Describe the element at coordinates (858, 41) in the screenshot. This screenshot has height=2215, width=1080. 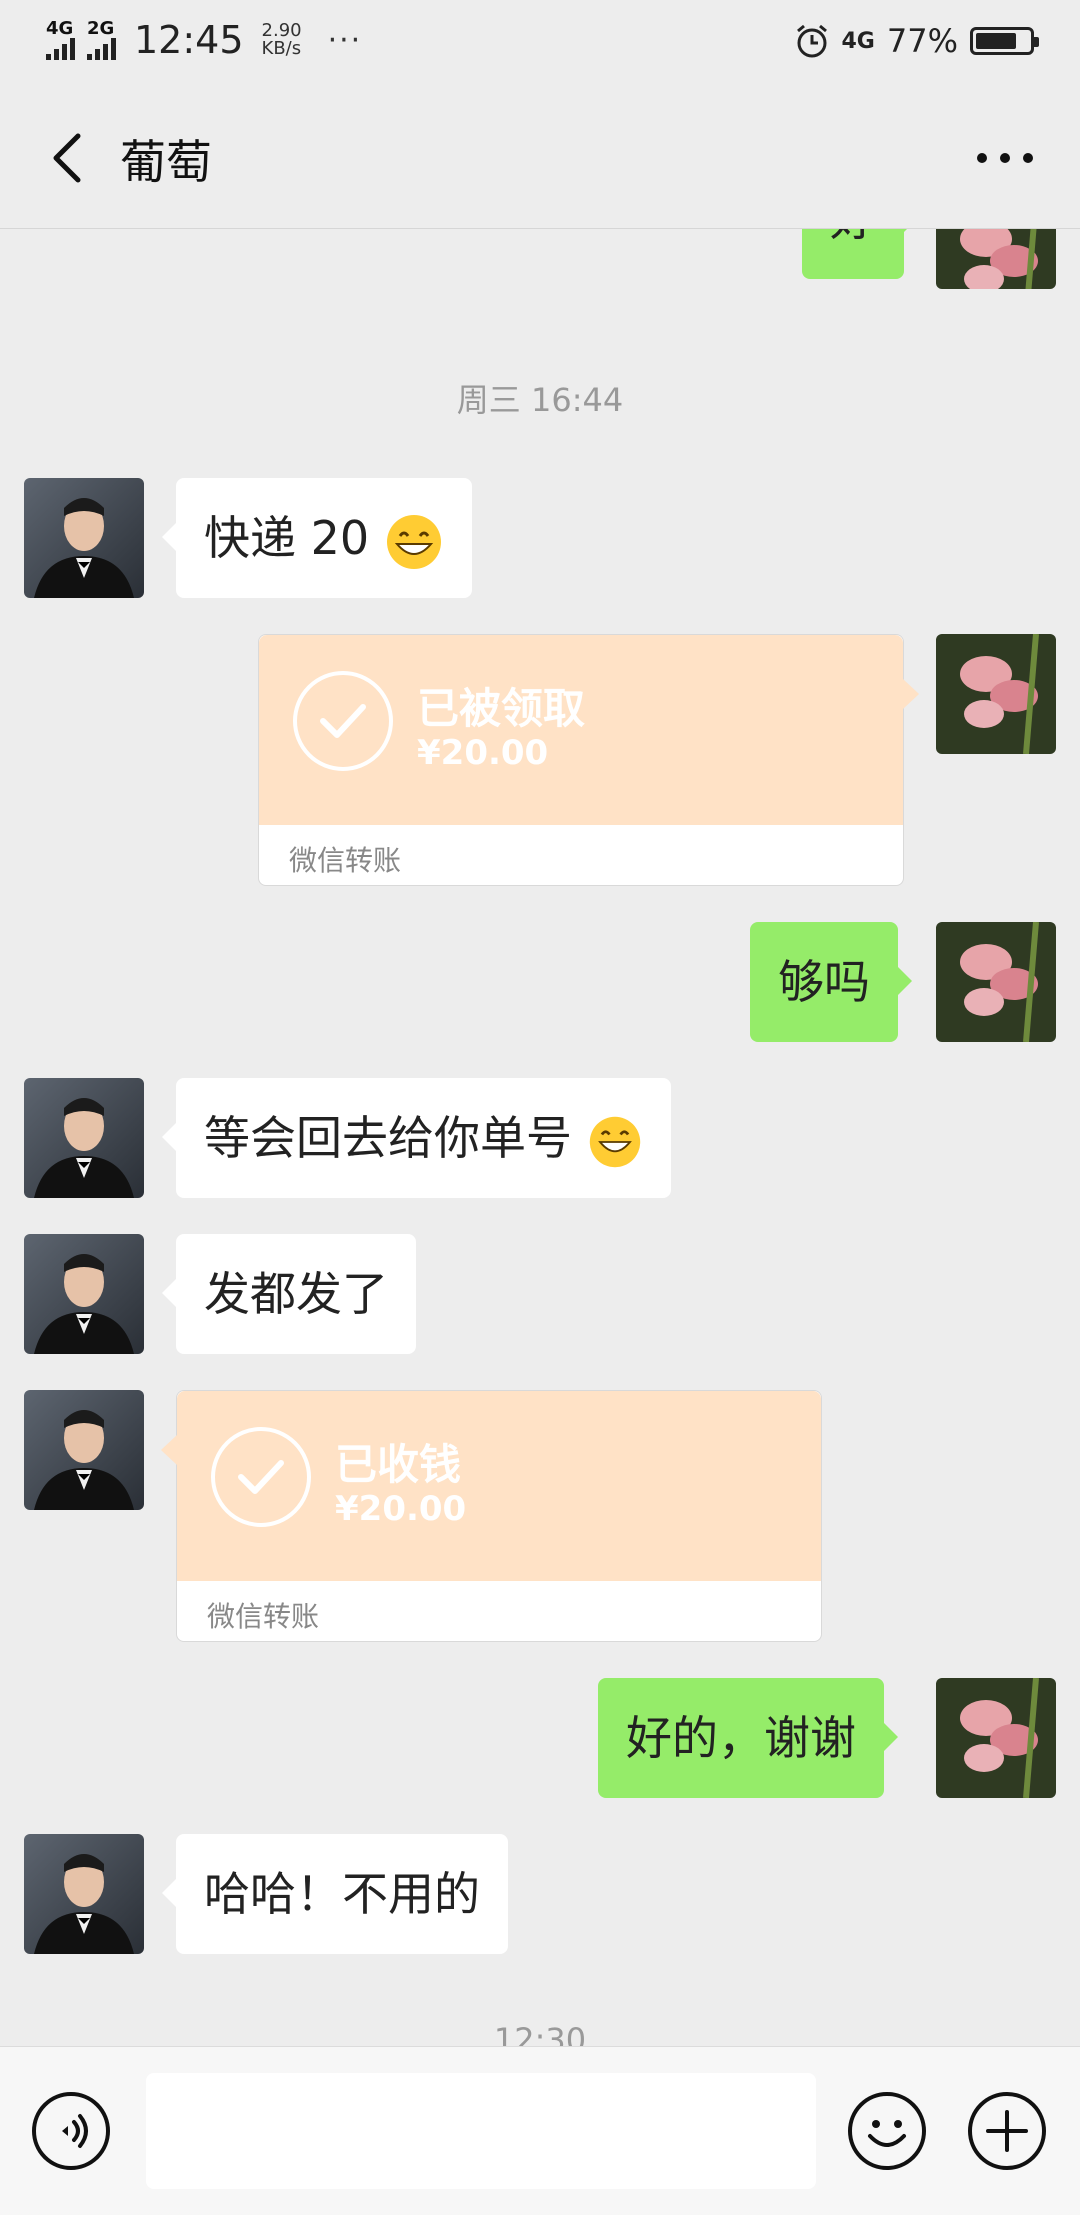
I see `net-right-label: 4G` at that location.